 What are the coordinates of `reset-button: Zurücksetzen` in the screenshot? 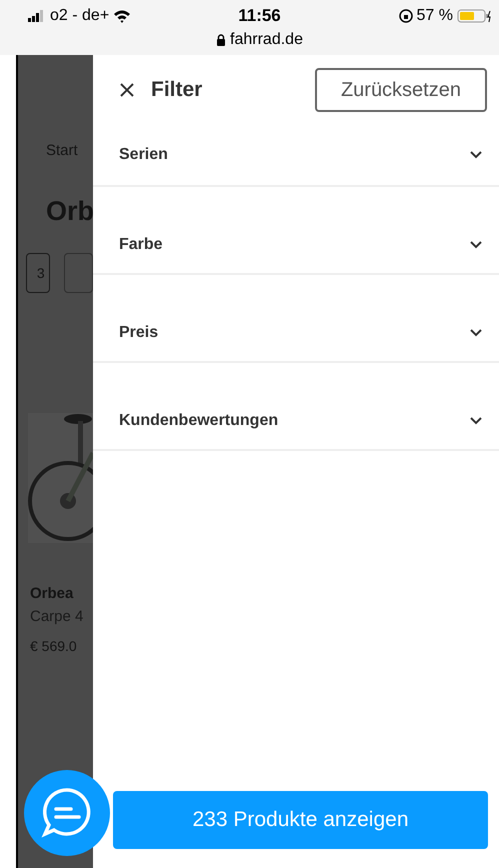 It's located at (400, 90).